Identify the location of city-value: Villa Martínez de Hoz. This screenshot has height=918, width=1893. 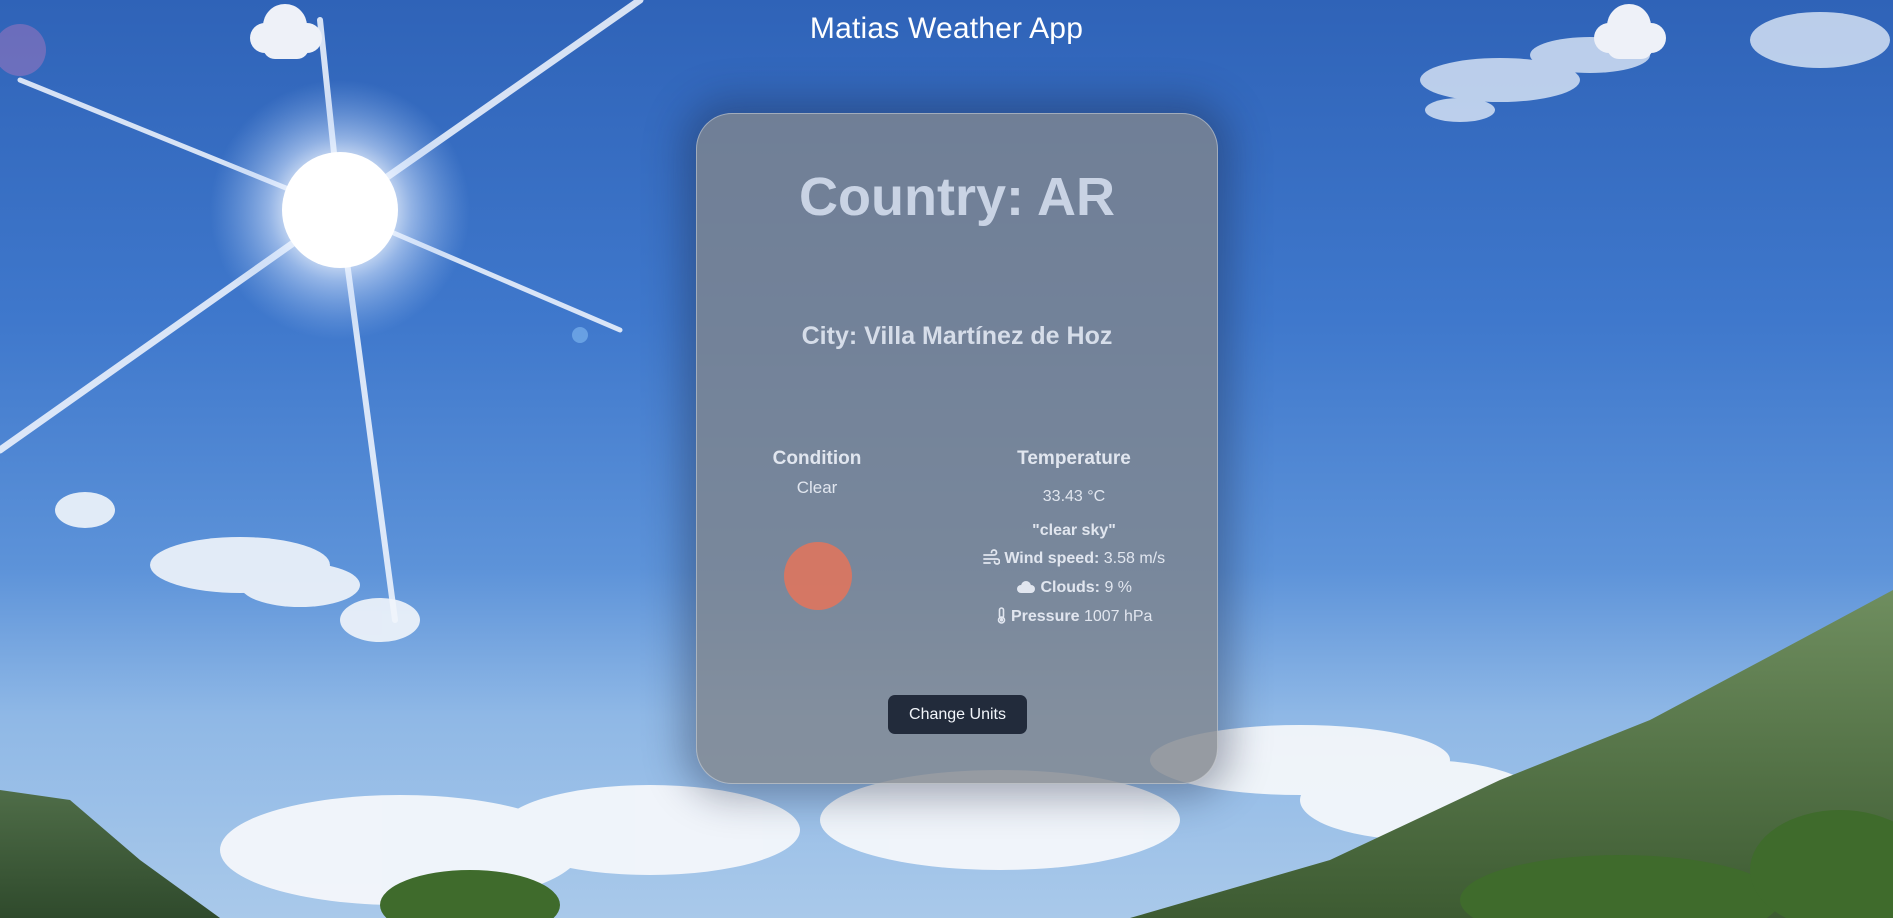
(988, 336).